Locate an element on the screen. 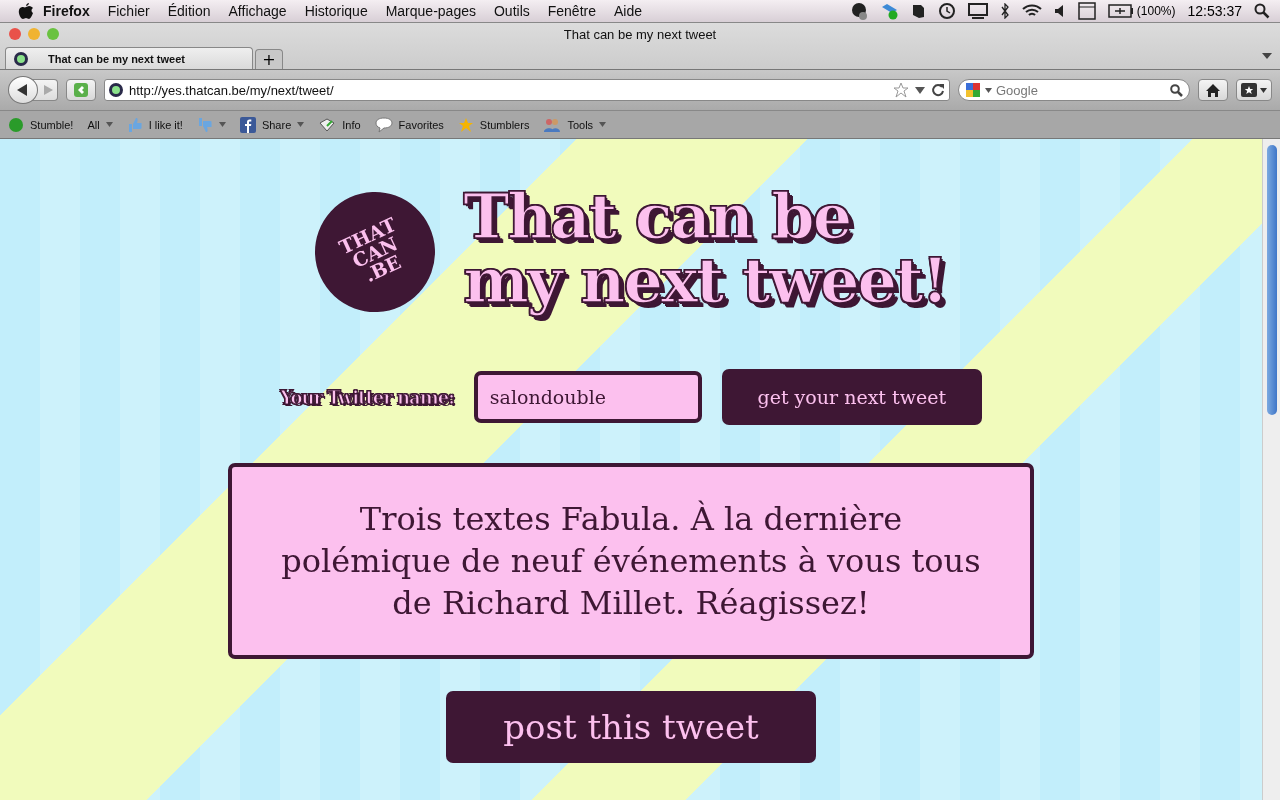 The width and height of the screenshot is (1280, 800). forward-arrow-icon is located at coordinates (48, 90).